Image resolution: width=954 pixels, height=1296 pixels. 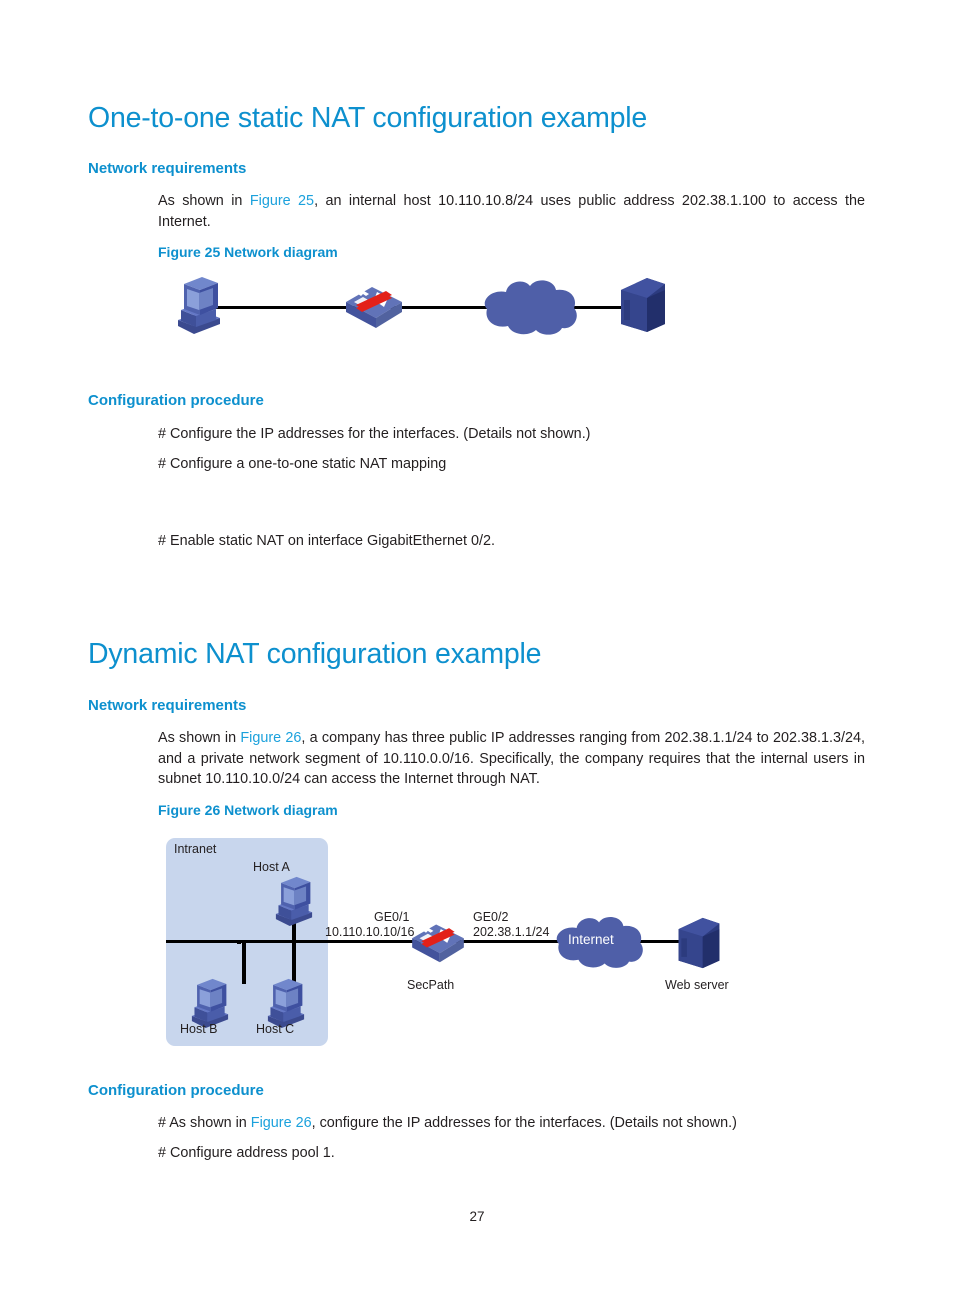 I want to click on internet-cloud-icon, so click(x=530, y=307).